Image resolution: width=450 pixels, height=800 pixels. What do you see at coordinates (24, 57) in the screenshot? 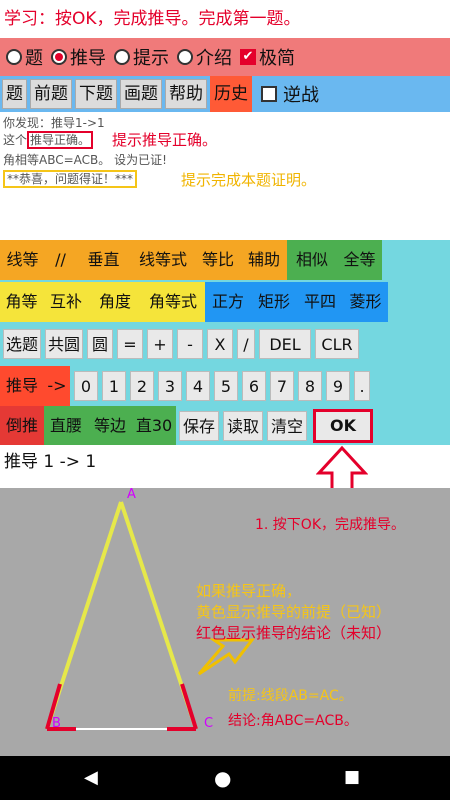
I see `mode-problem: 题` at bounding box center [24, 57].